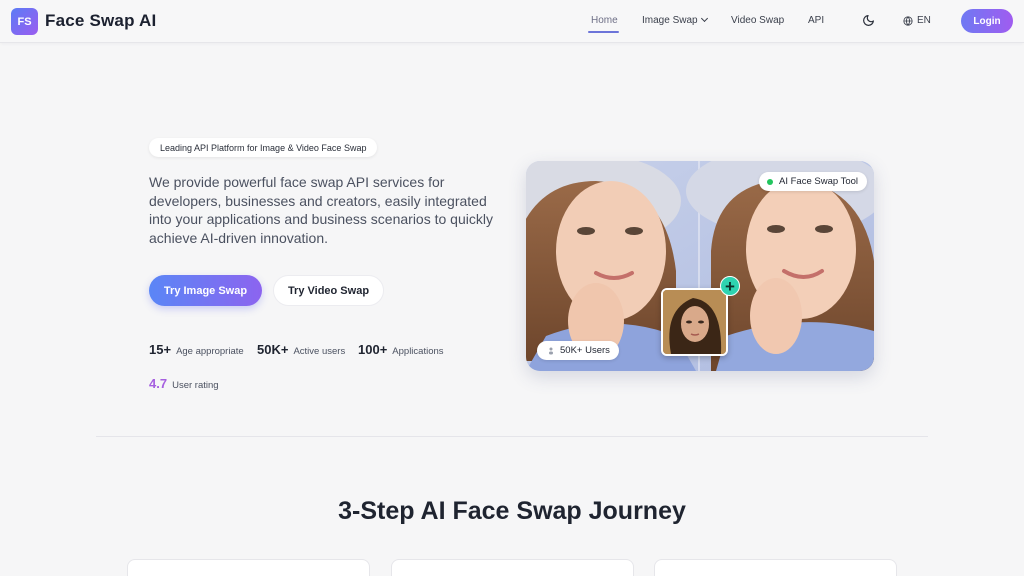 The width and height of the screenshot is (1024, 576). What do you see at coordinates (158, 383) in the screenshot?
I see `rating-value: 4.7` at bounding box center [158, 383].